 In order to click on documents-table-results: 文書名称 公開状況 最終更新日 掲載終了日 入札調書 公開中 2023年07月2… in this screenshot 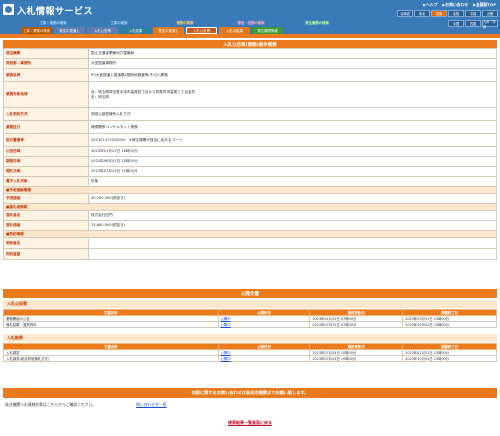, I will do `click(250, 352)`.